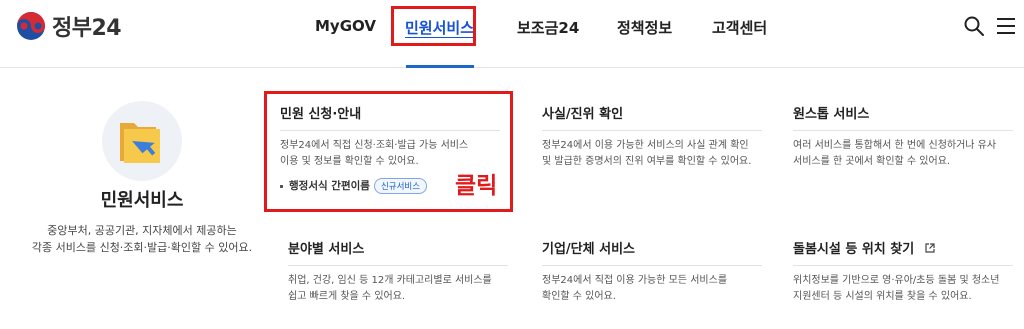 The height and width of the screenshot is (329, 1024). I want to click on card-desc-line2: 쉽고 빠르게 찾을 수 있어요., so click(347, 296).